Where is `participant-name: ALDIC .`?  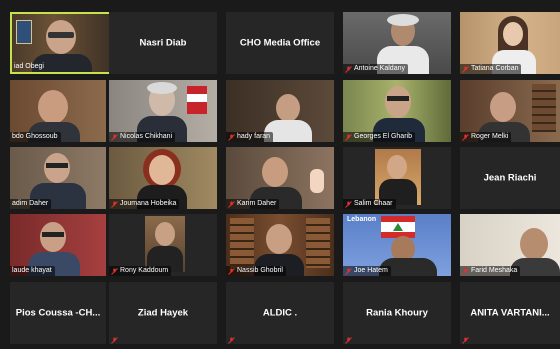 participant-name: ALDIC . is located at coordinates (280, 313).